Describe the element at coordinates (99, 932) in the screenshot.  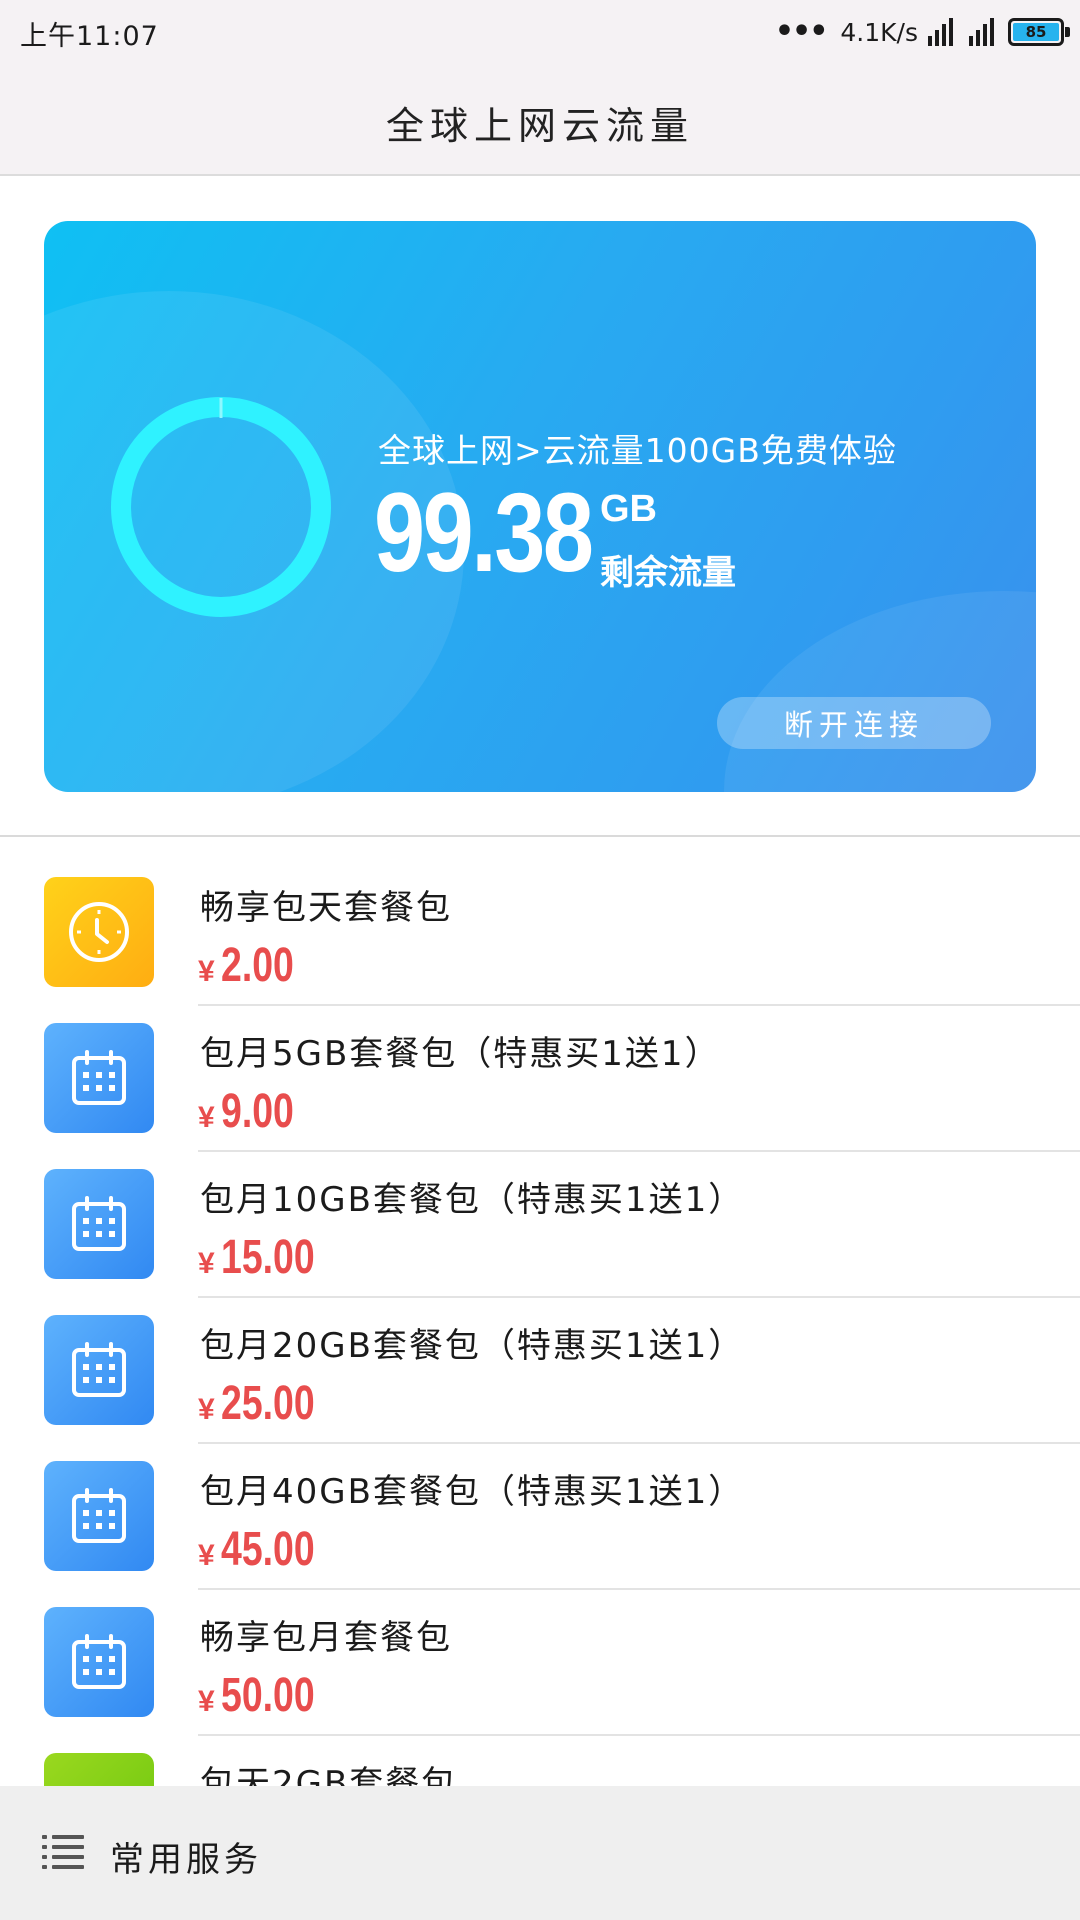
I see `clock-icon` at that location.